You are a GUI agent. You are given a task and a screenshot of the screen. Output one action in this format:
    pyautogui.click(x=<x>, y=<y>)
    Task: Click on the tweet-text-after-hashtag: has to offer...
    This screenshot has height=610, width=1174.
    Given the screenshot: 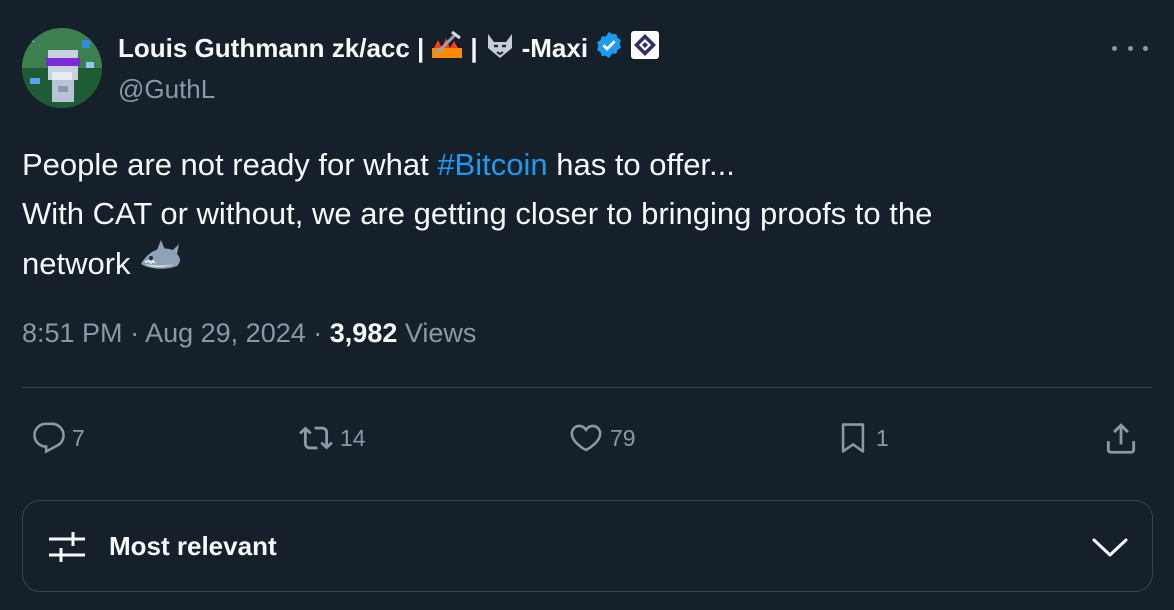 What is the action you would take?
    pyautogui.click(x=641, y=164)
    